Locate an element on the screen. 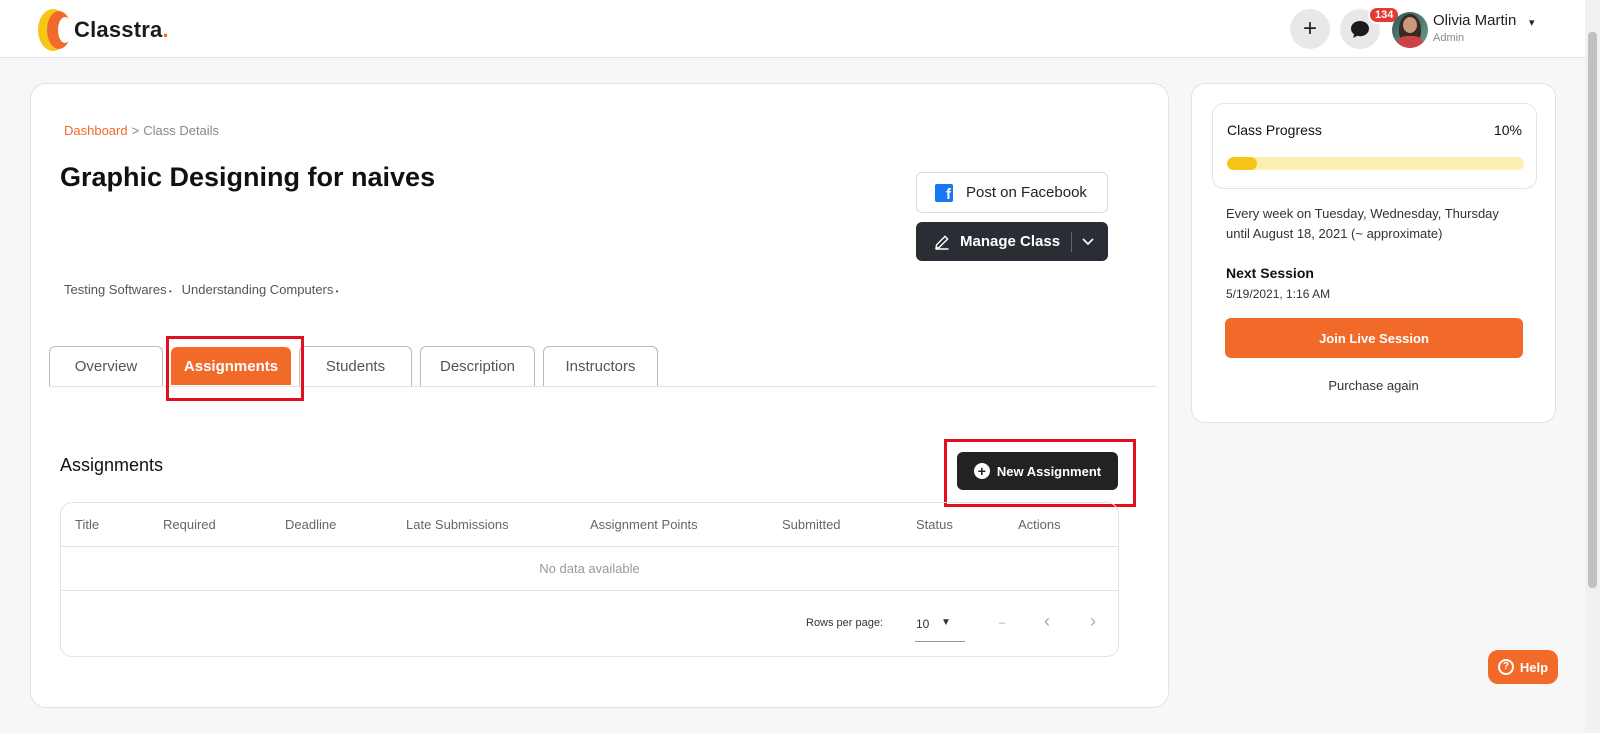 This screenshot has height=733, width=1600. caret-down-icon: ▼ is located at coordinates (946, 622).